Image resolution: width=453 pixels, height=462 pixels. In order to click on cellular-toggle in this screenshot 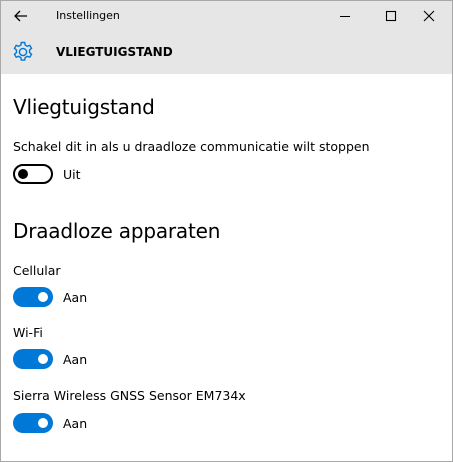, I will do `click(33, 297)`.